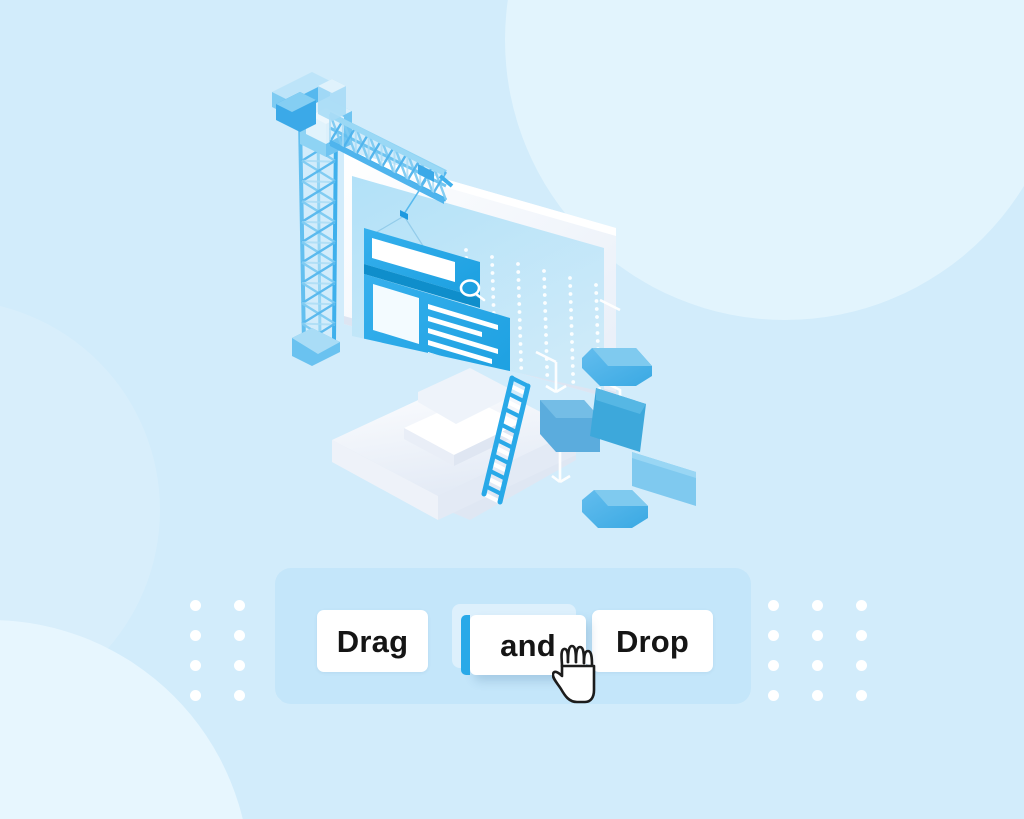  What do you see at coordinates (465, 645) in the screenshot?
I see `chip-accent-bar` at bounding box center [465, 645].